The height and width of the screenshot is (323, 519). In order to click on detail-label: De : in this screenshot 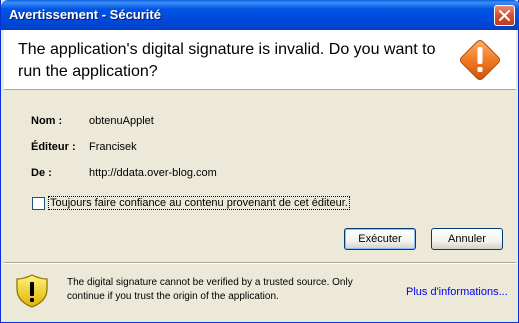, I will do `click(41, 173)`.